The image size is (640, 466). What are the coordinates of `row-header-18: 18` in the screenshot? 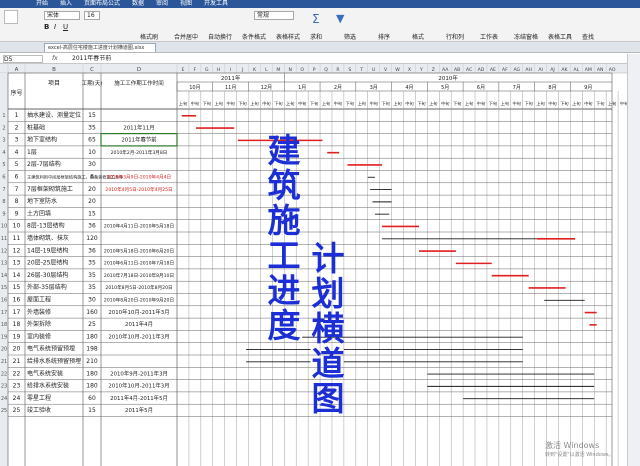 It's located at (4, 325).